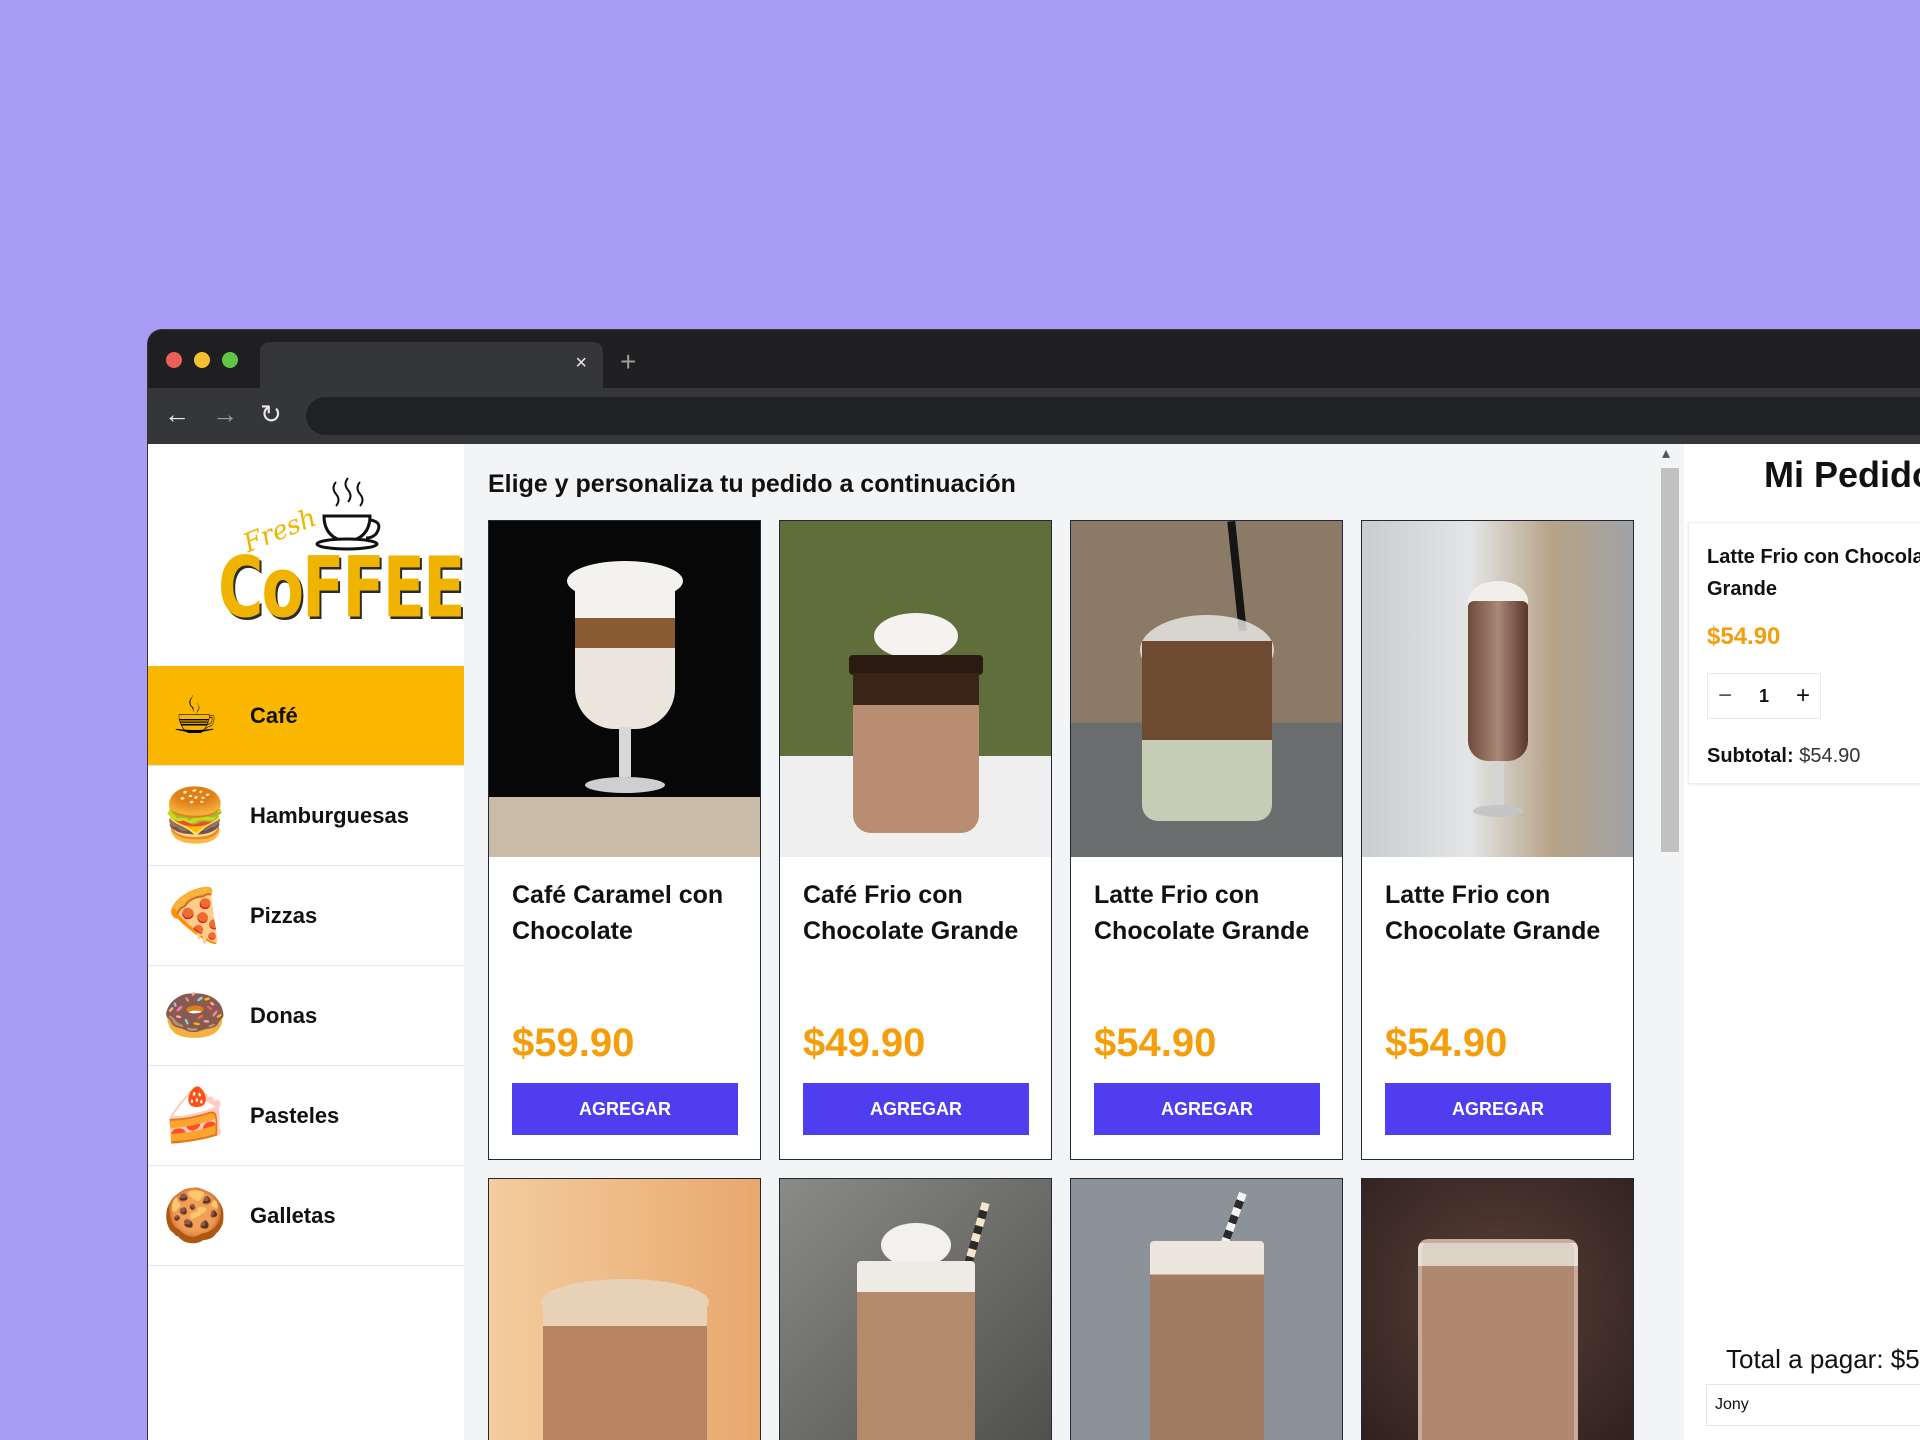 This screenshot has width=1920, height=1440. What do you see at coordinates (195, 915) in the screenshot?
I see `pizza-icon: 🍕` at bounding box center [195, 915].